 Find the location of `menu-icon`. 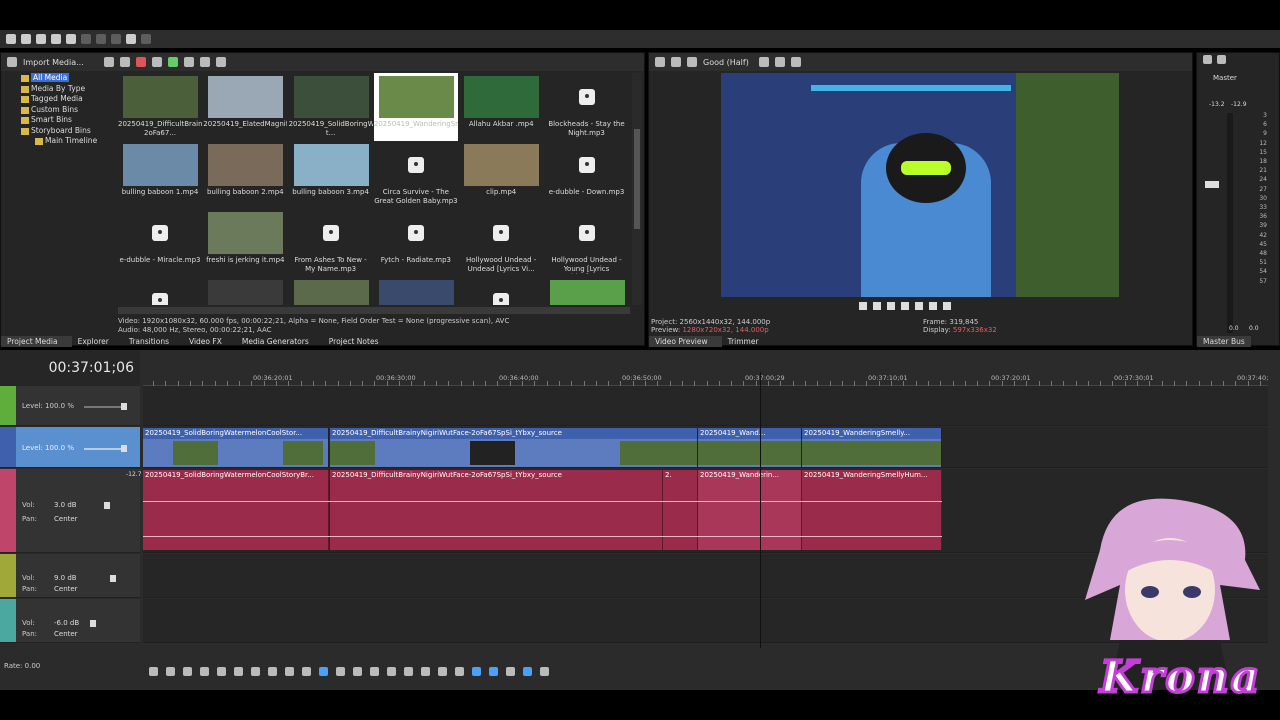

menu-icon is located at coordinates (947, 306).